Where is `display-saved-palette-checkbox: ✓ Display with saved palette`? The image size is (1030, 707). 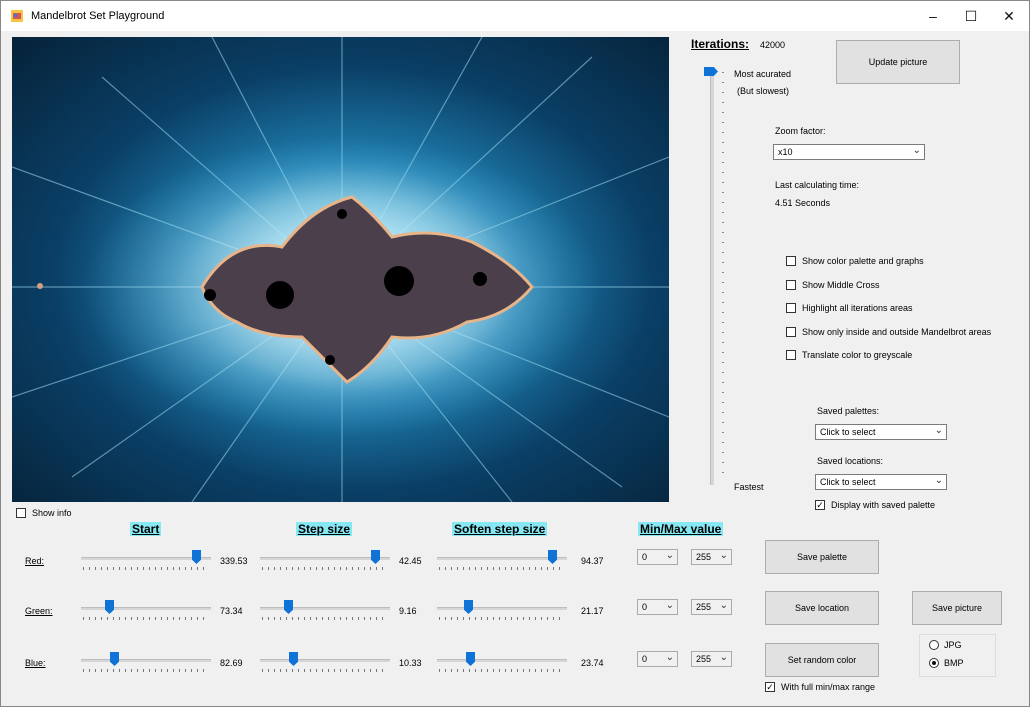 display-saved-palette-checkbox: ✓ Display with saved palette is located at coordinates (875, 505).